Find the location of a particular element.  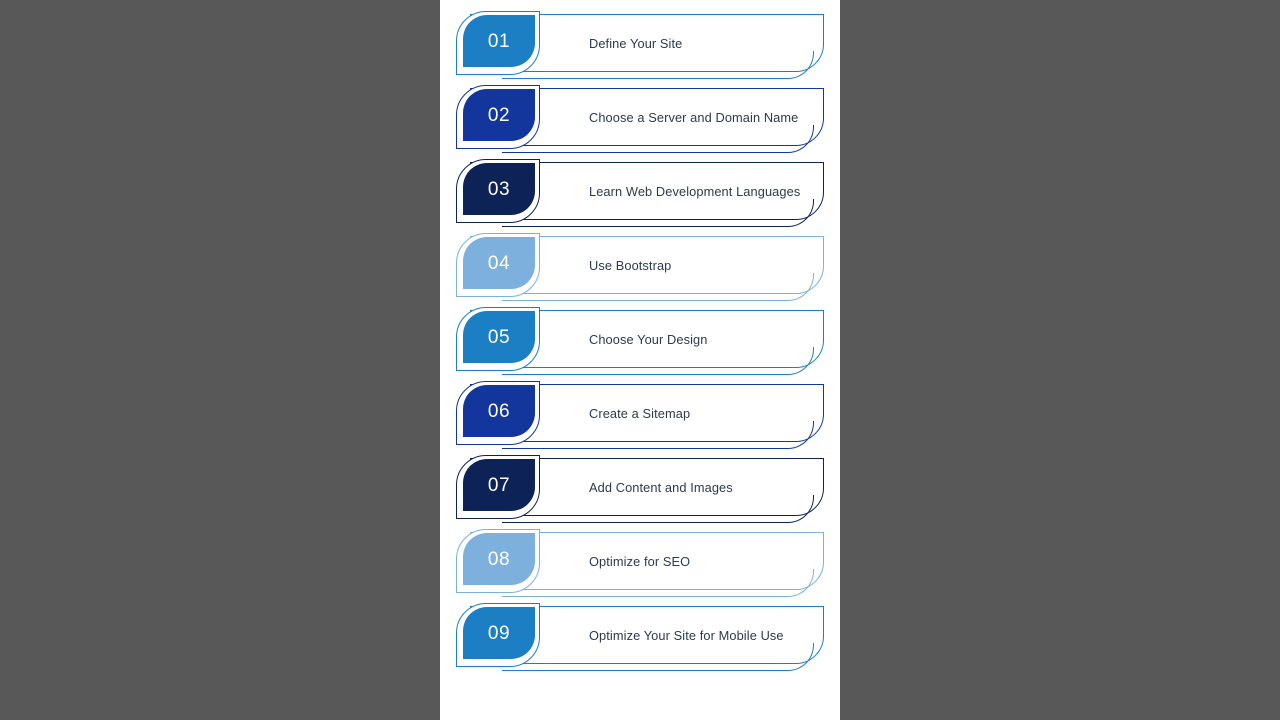

step-label: Define Your Site is located at coordinates (636, 43).